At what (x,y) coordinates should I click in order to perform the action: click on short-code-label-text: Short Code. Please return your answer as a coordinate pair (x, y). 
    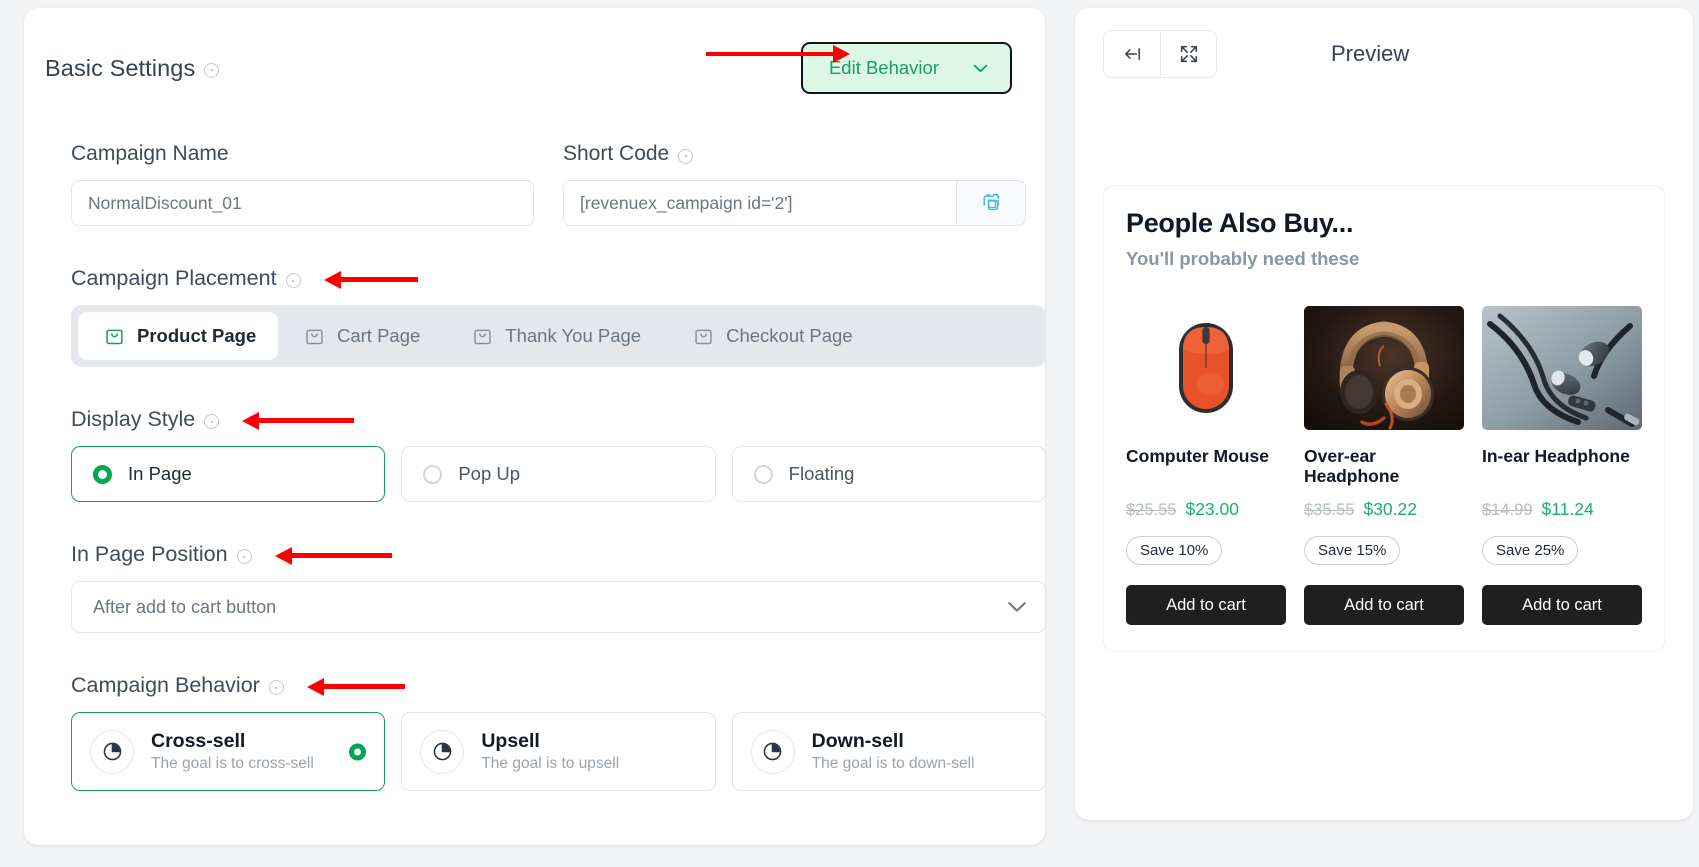
    Looking at the image, I should click on (616, 153).